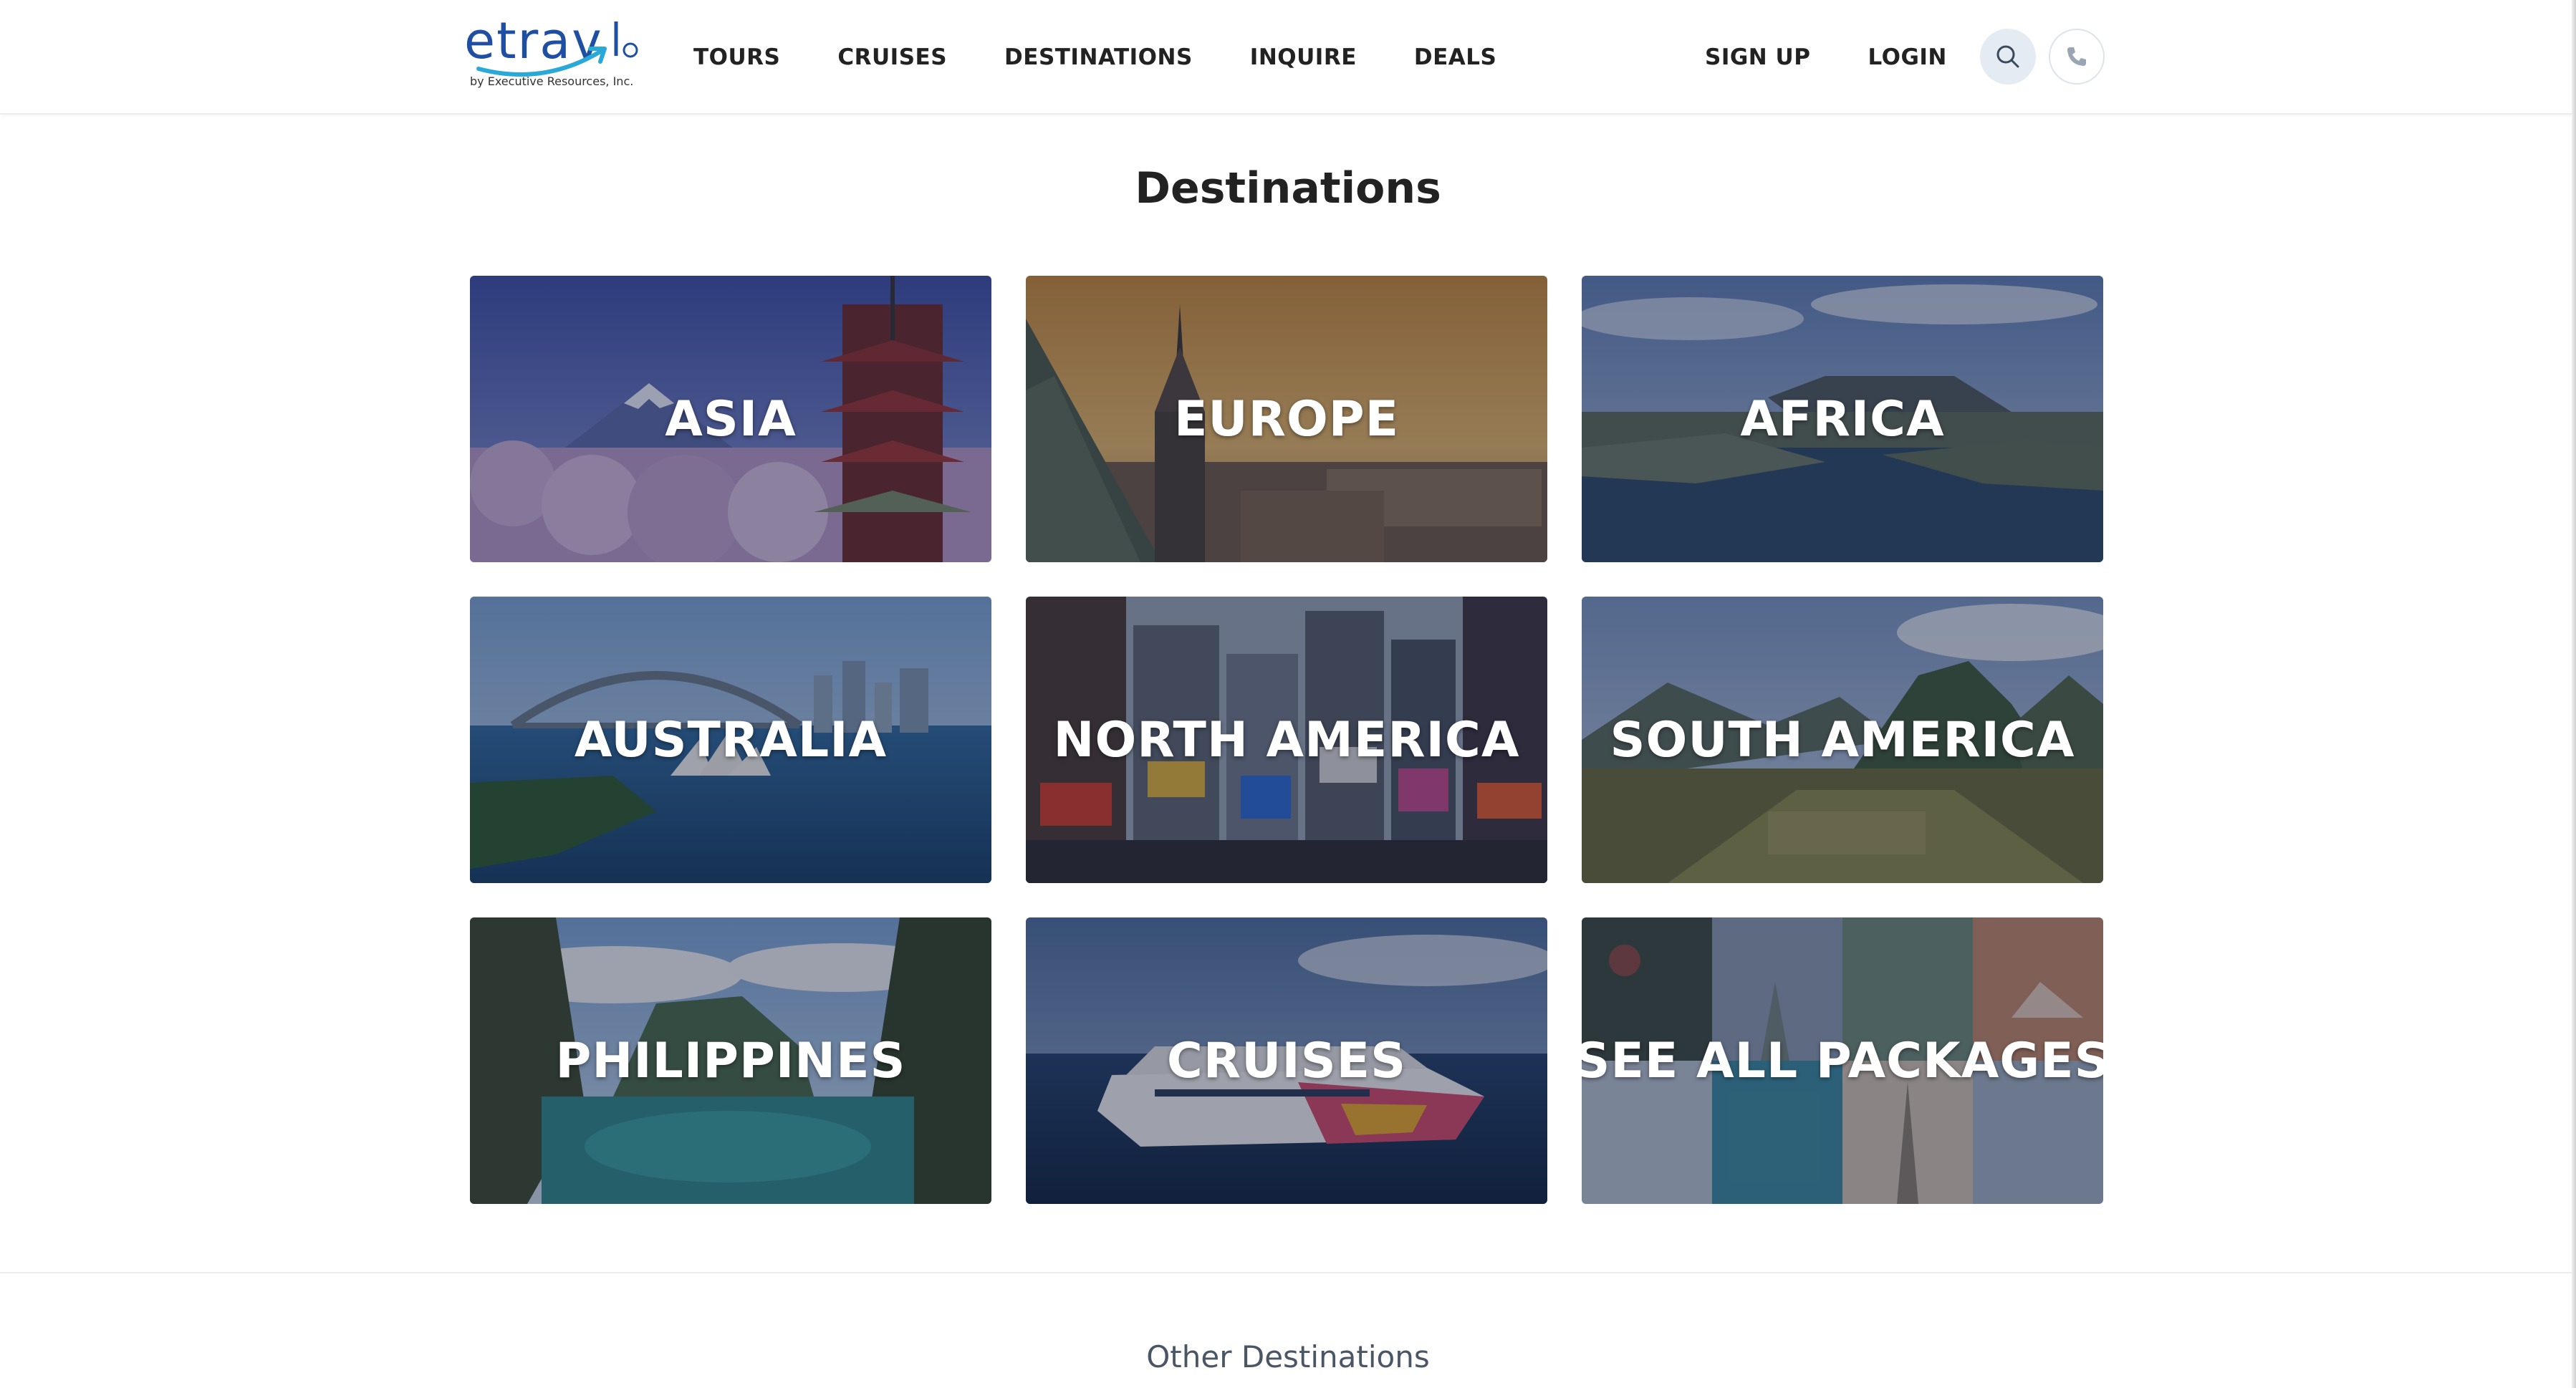  I want to click on card-label: AUSTRALIA, so click(731, 739).